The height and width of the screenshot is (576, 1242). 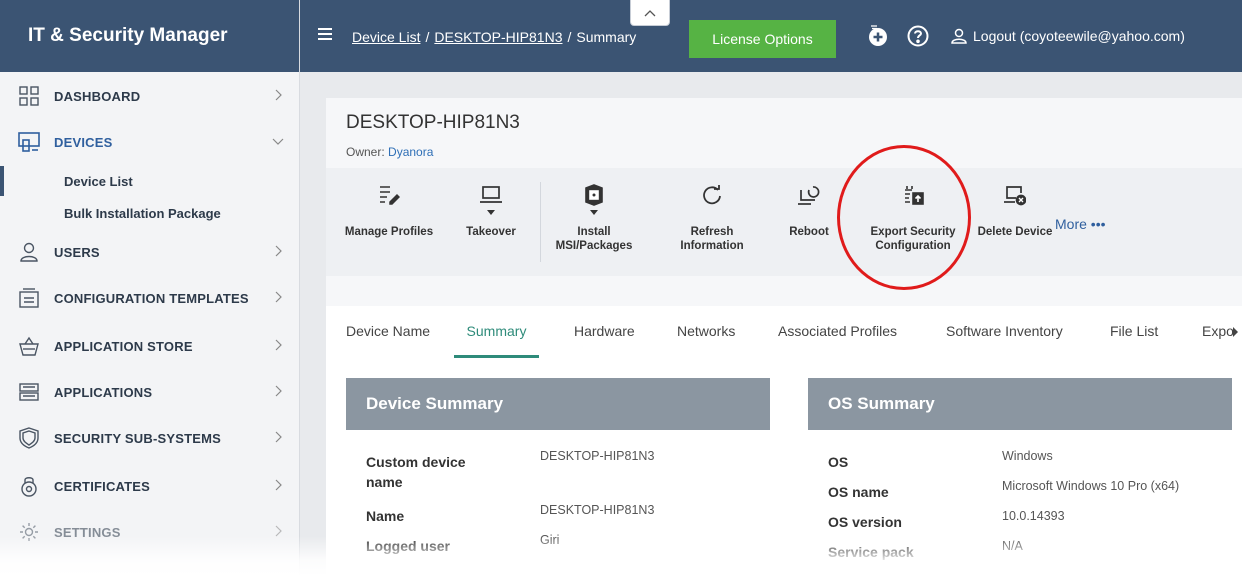 I want to click on breadcrumb-device-list: Device List, so click(x=386, y=37).